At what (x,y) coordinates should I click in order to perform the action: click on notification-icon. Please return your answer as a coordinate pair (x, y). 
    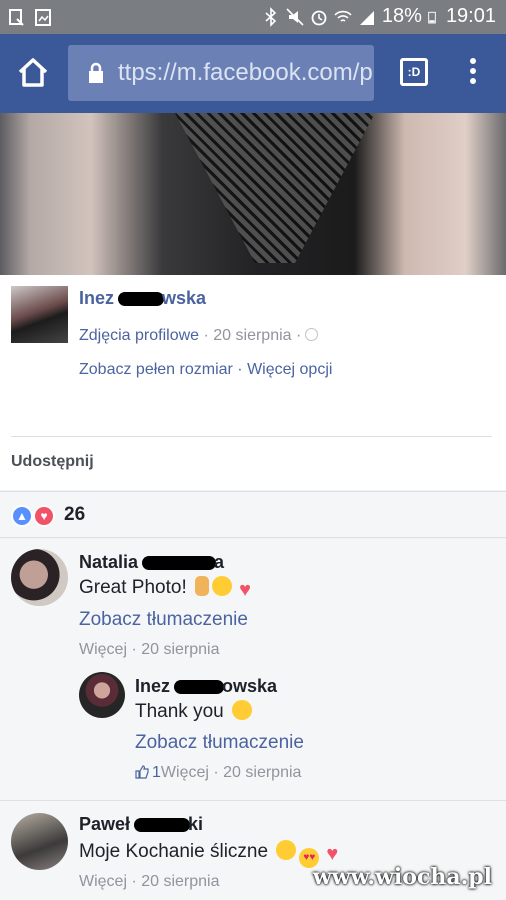
    Looking at the image, I should click on (16, 17).